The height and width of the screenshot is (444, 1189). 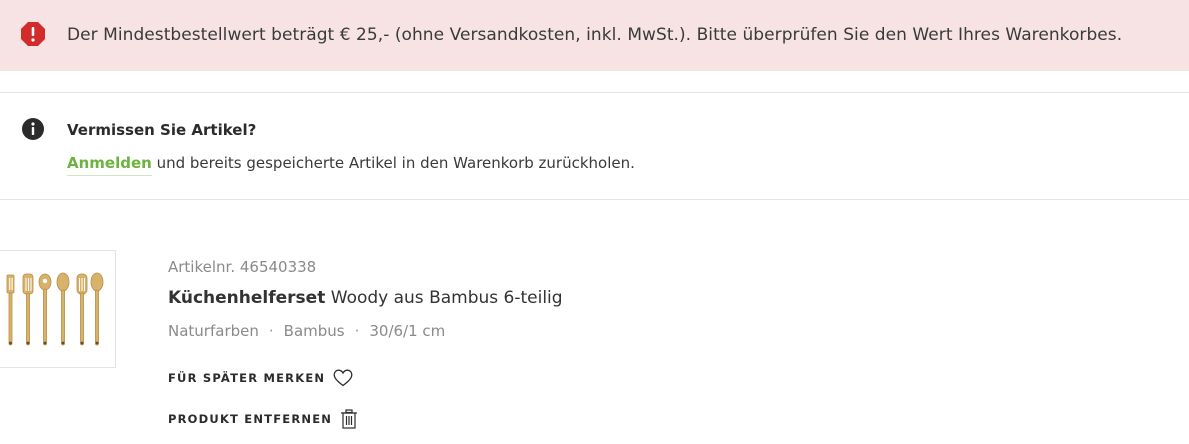 I want to click on save-for-later-label: FÜR SPÄTER MERKEN, so click(x=247, y=378).